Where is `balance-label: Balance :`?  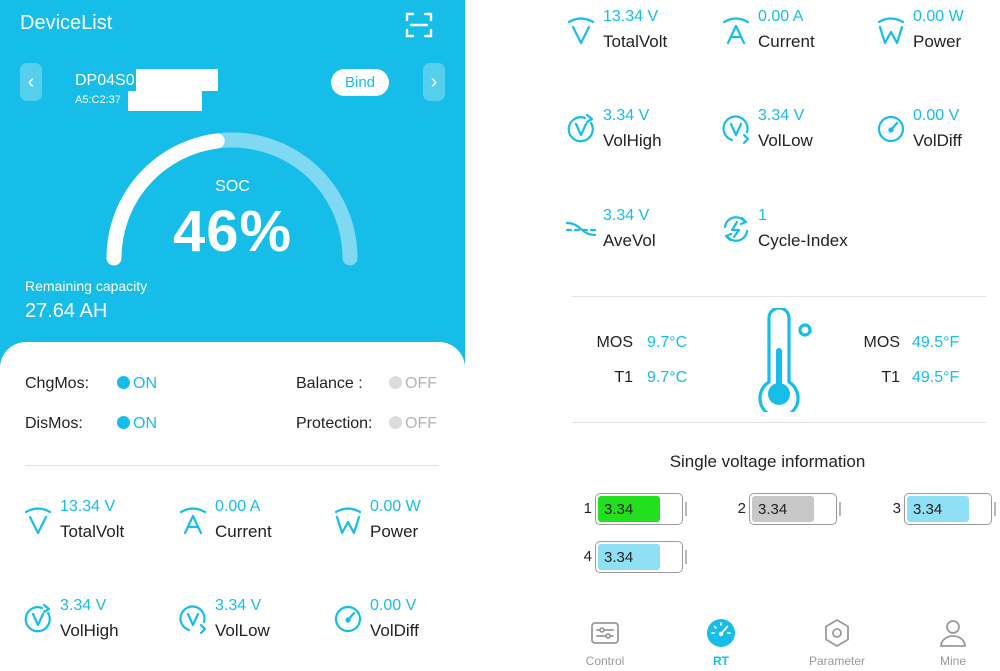
balance-label: Balance : is located at coordinates (329, 383).